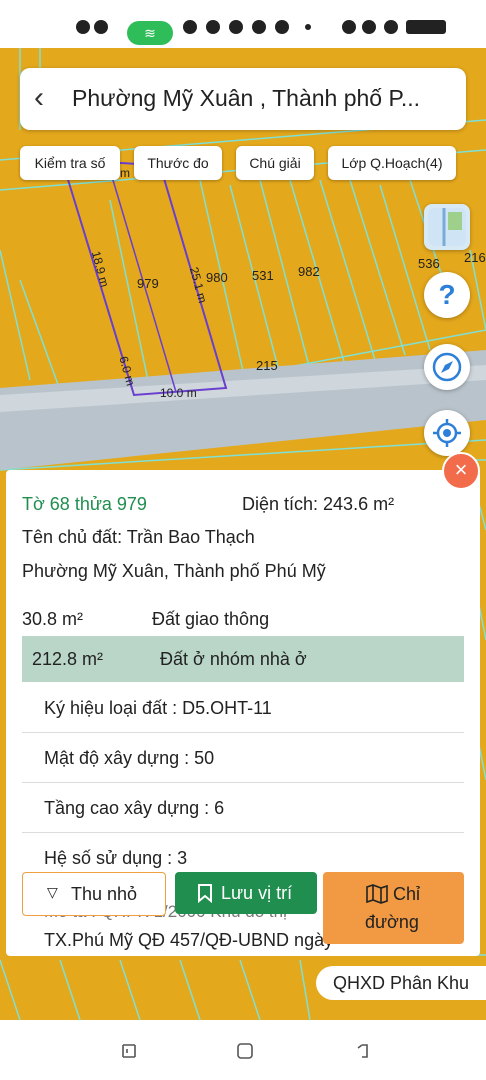  I want to click on map-layer-icon, so click(447, 227).